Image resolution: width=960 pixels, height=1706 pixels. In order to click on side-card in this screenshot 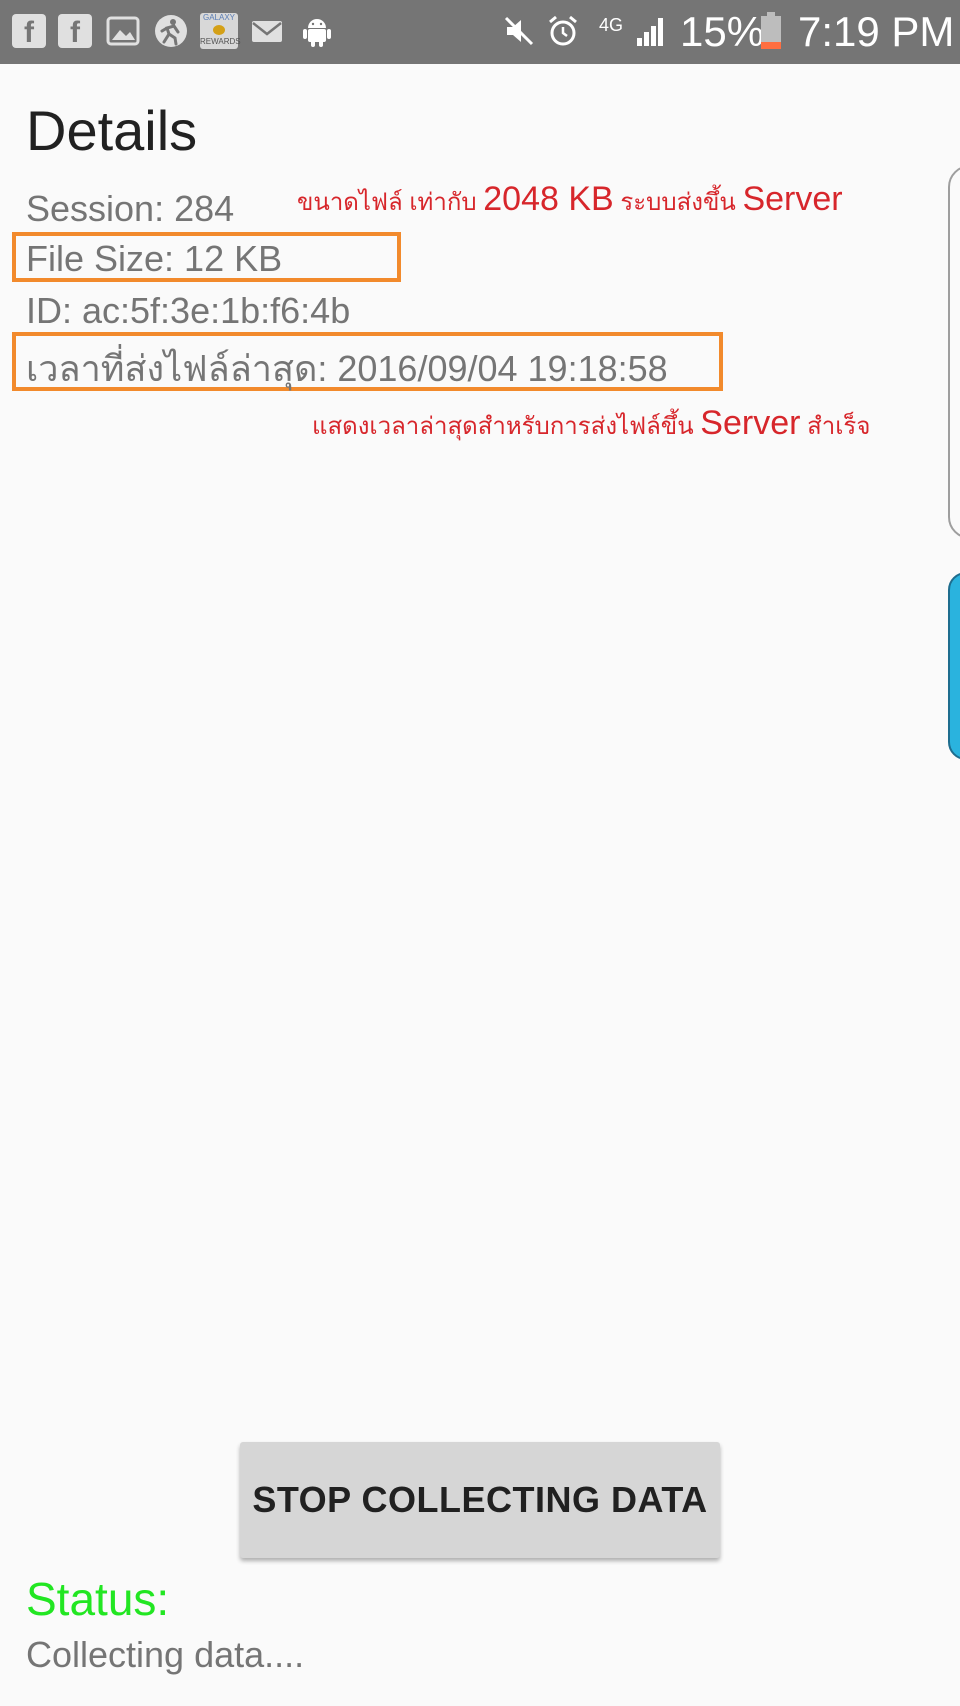, I will do `click(954, 352)`.